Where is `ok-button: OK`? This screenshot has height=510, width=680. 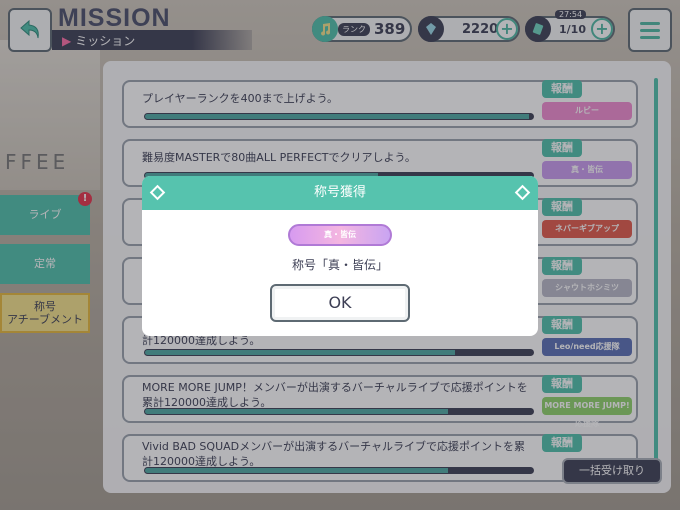
ok-button: OK is located at coordinates (340, 303).